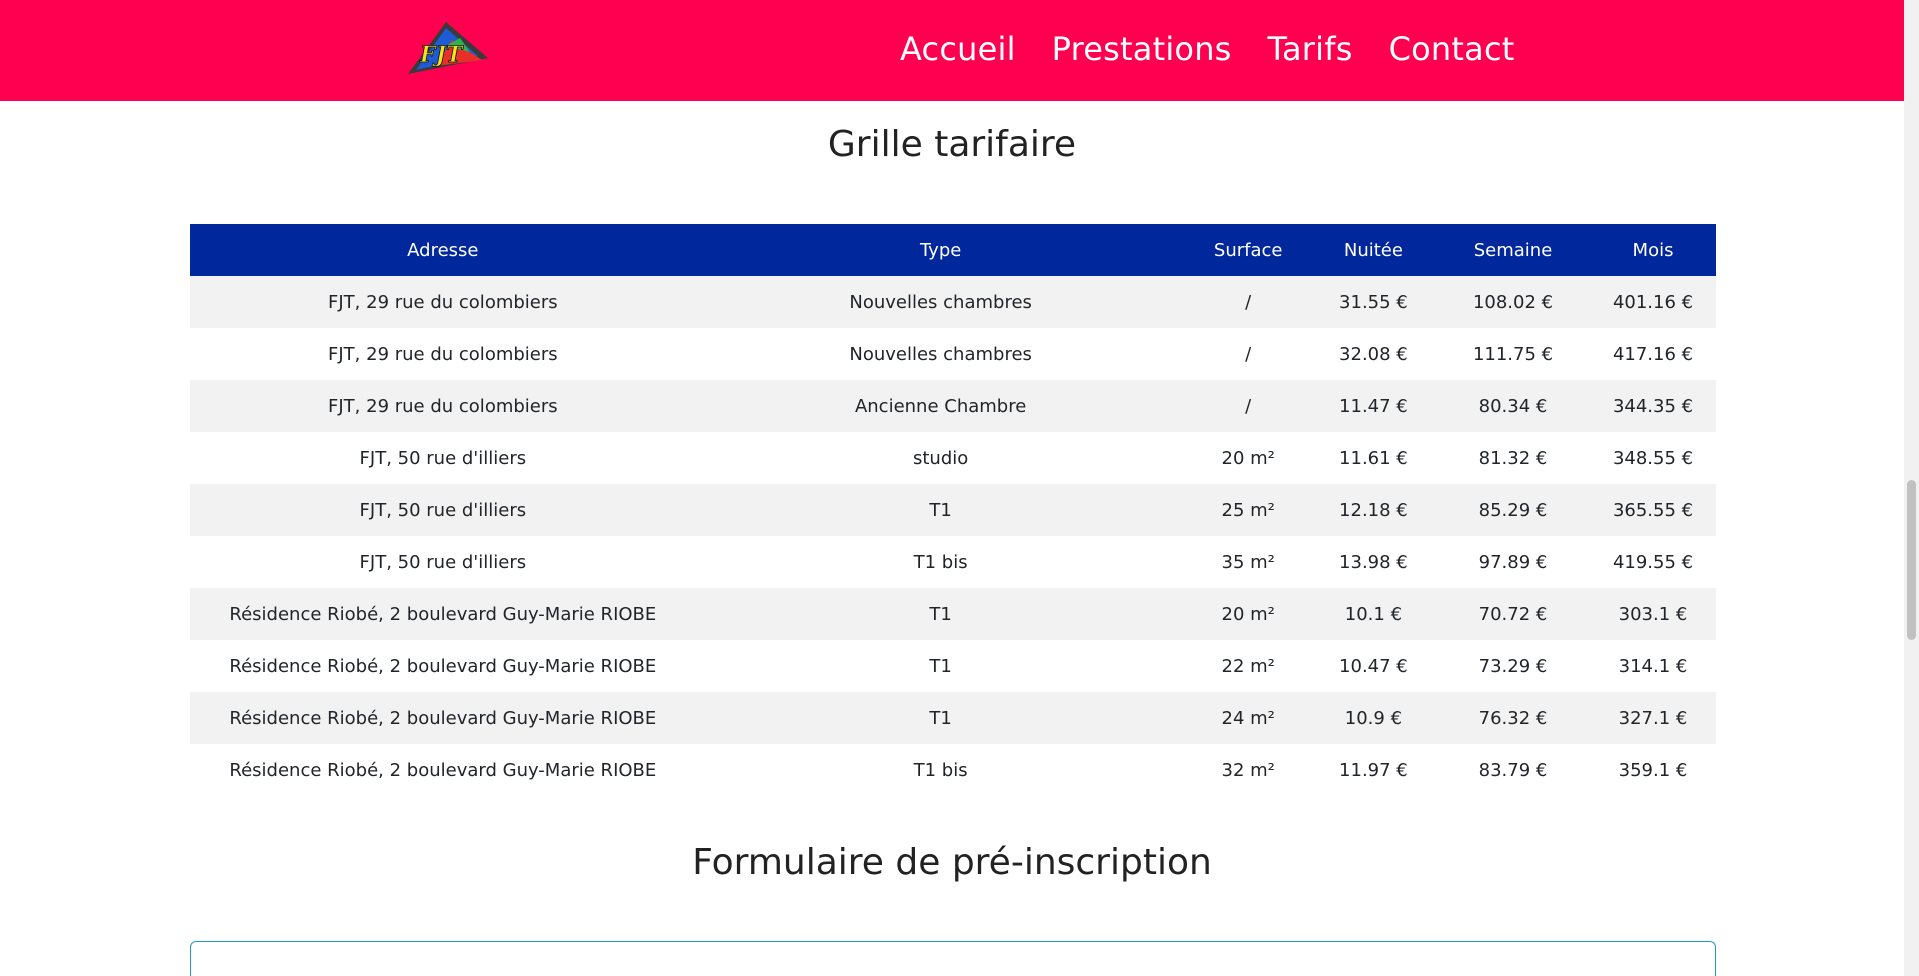  Describe the element at coordinates (1248, 718) in the screenshot. I see `cell-surface: 24 m²` at that location.